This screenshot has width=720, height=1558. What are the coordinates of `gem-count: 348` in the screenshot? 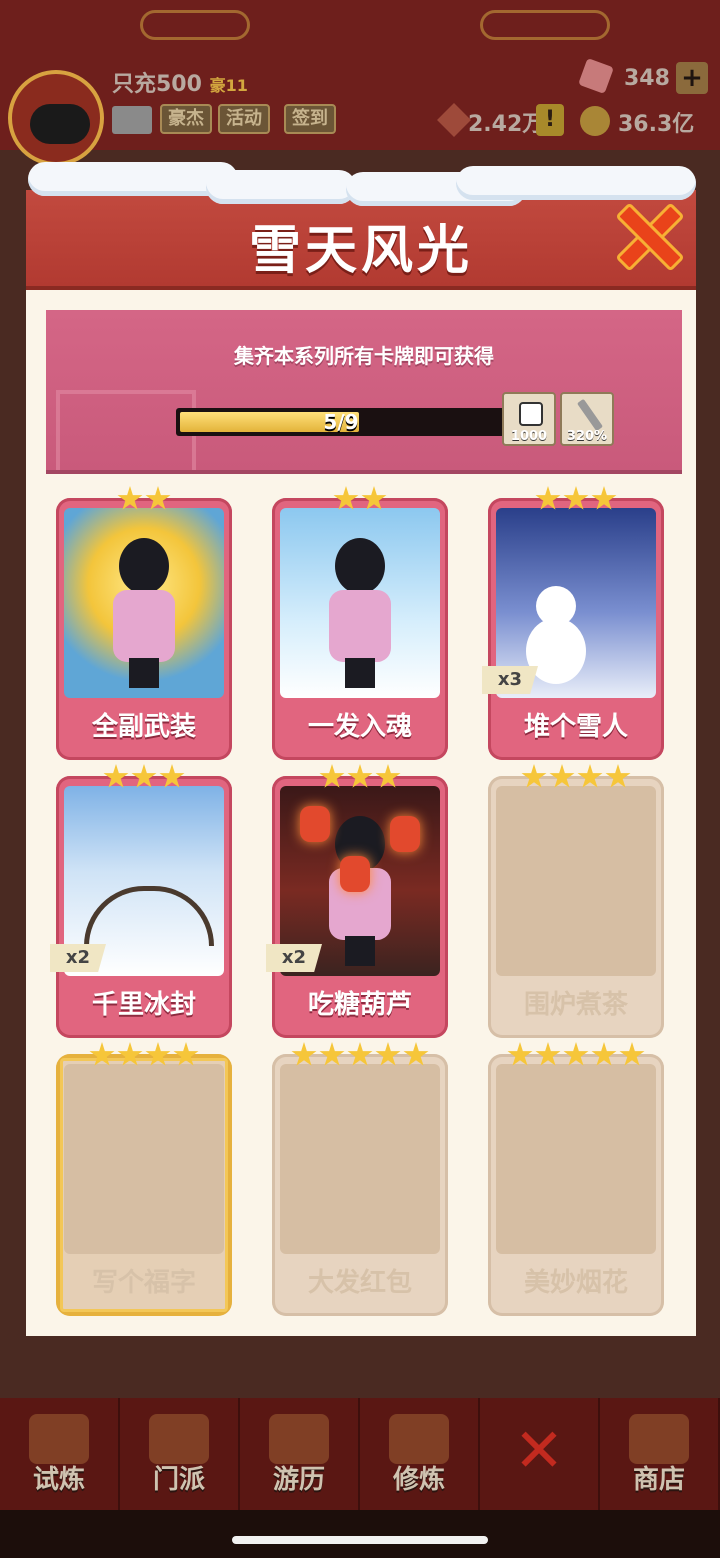 It's located at (647, 78).